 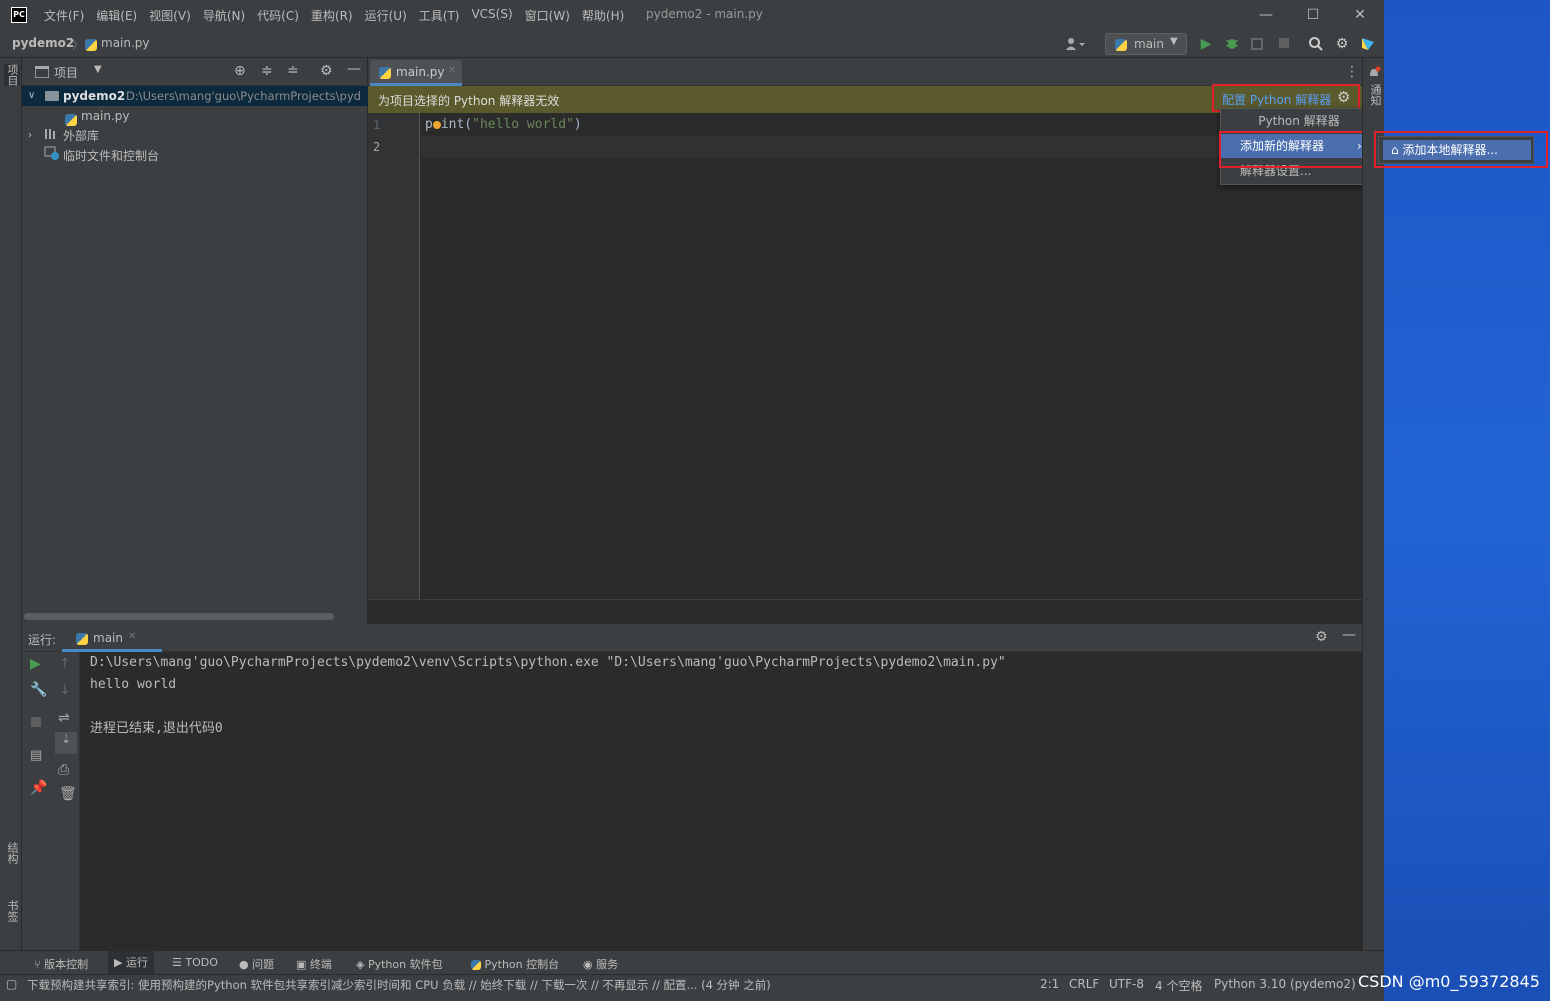 I want to click on menu-refactor: 重构(R), so click(x=332, y=15).